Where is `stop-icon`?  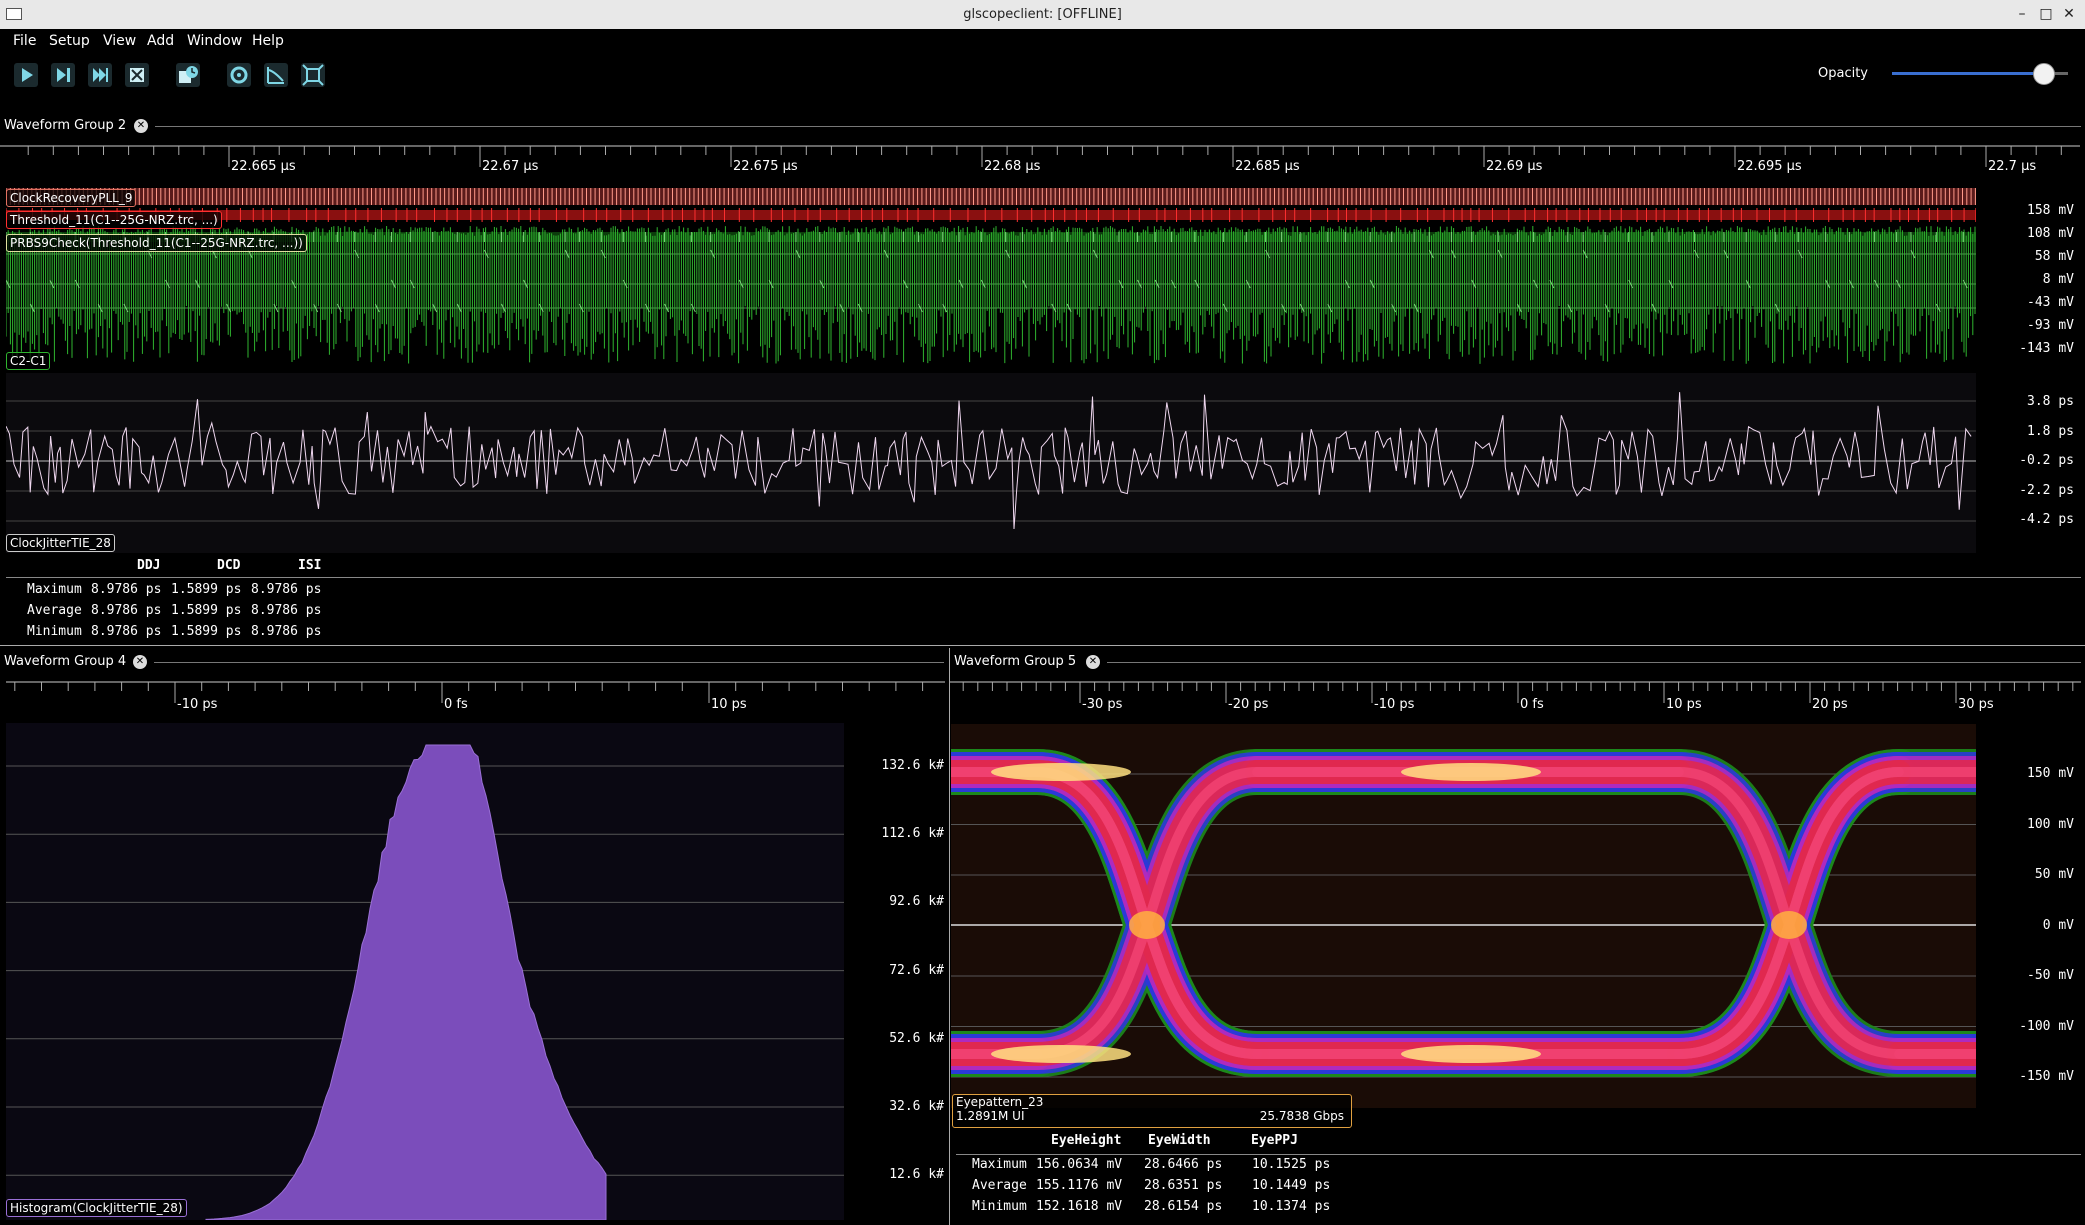
stop-icon is located at coordinates (137, 75).